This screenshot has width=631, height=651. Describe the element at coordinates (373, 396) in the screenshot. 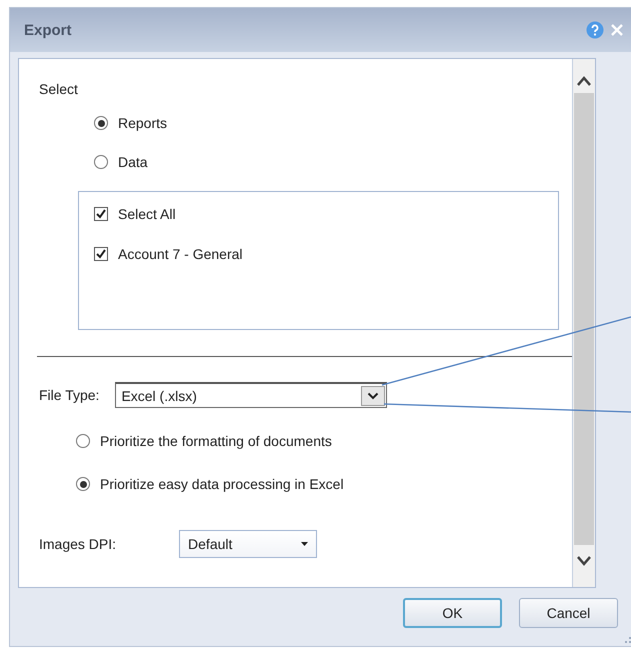

I see `chevron-down-icon` at that location.